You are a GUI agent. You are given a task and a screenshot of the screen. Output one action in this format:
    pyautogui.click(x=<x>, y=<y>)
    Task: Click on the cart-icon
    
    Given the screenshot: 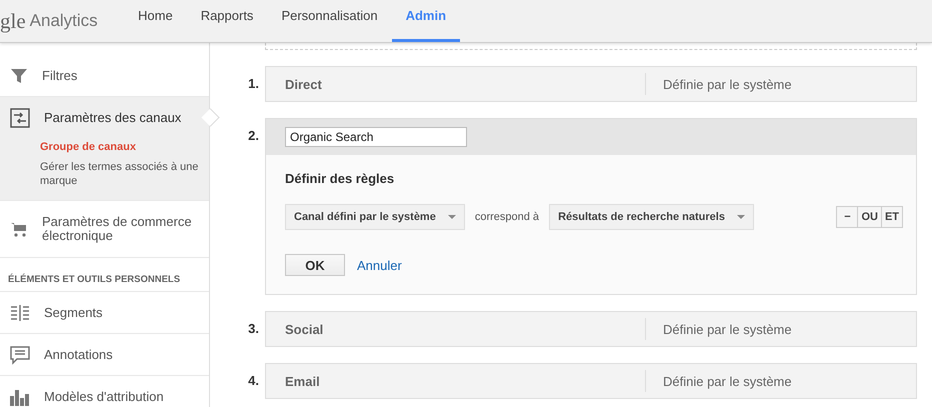 What is the action you would take?
    pyautogui.click(x=19, y=229)
    